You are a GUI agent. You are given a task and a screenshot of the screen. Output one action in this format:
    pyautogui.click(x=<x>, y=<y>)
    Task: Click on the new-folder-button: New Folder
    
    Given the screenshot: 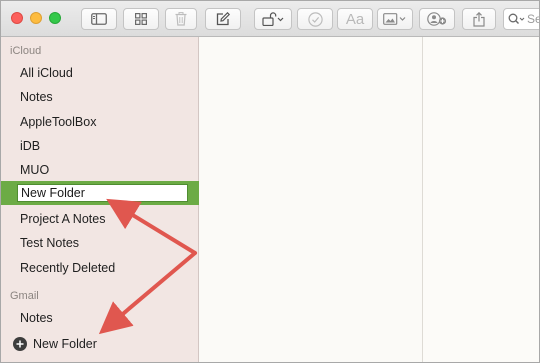 What is the action you would take?
    pyautogui.click(x=55, y=344)
    